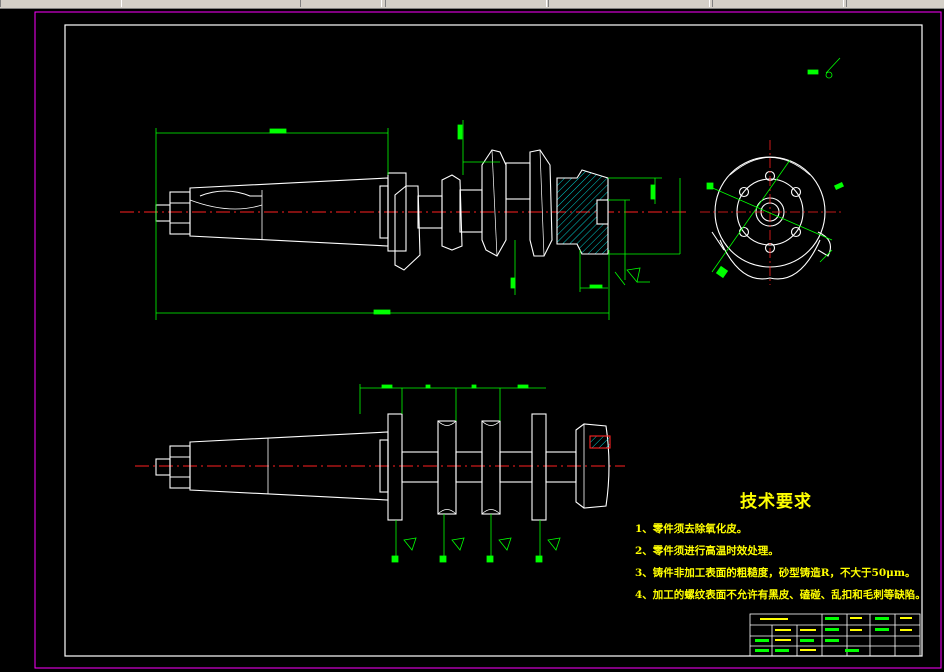  I want to click on crank-web, so click(407, 228).